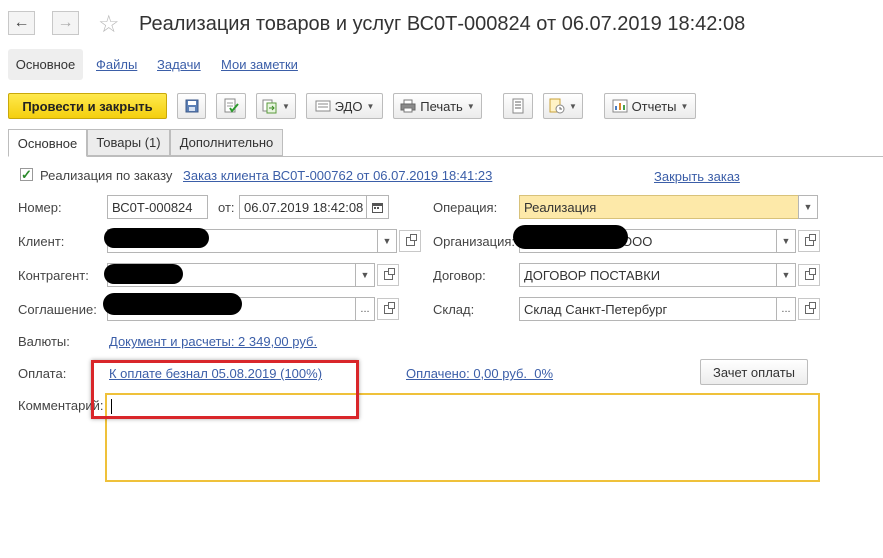 The height and width of the screenshot is (558, 883). I want to click on printer-icon, so click(408, 106).